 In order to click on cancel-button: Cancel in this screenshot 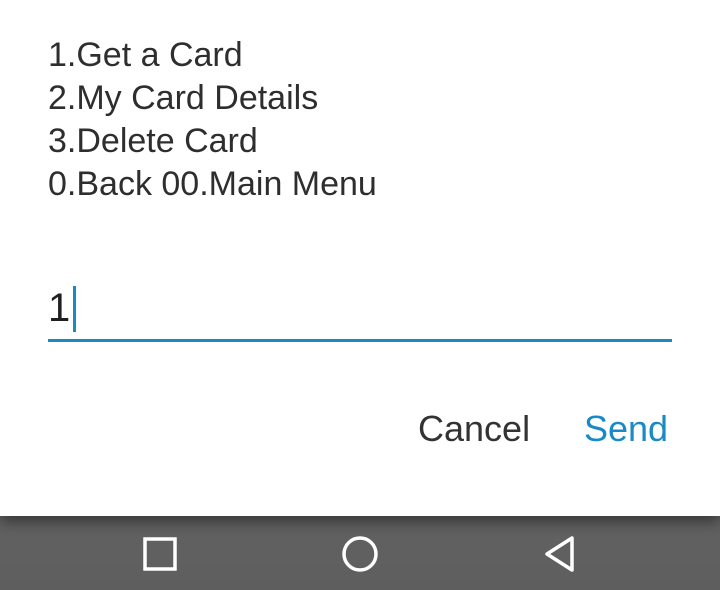, I will do `click(474, 429)`.